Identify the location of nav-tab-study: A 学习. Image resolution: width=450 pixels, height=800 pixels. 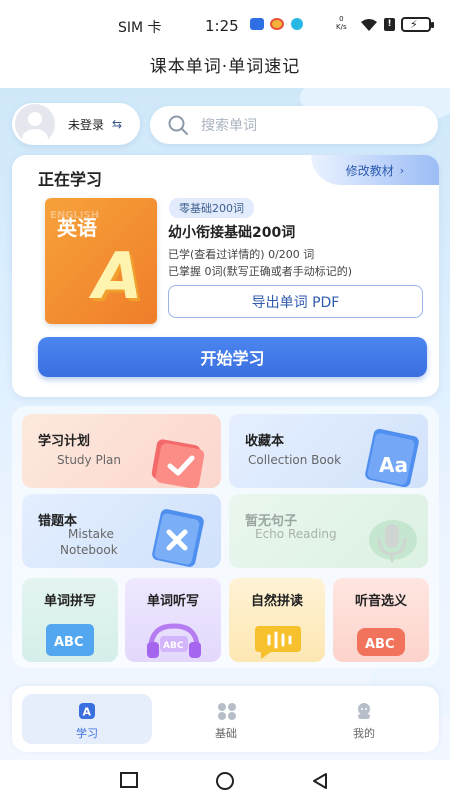
(87, 719).